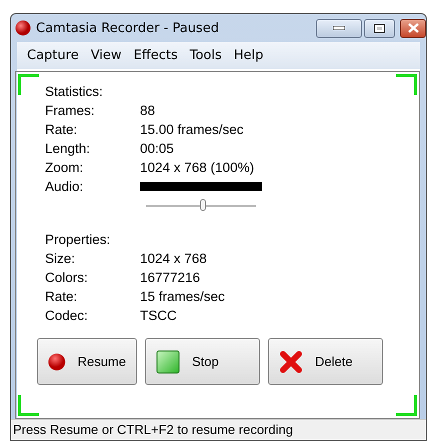 The image size is (427, 441). Describe the element at coordinates (158, 316) in the screenshot. I see `field-value: TSCC` at that location.